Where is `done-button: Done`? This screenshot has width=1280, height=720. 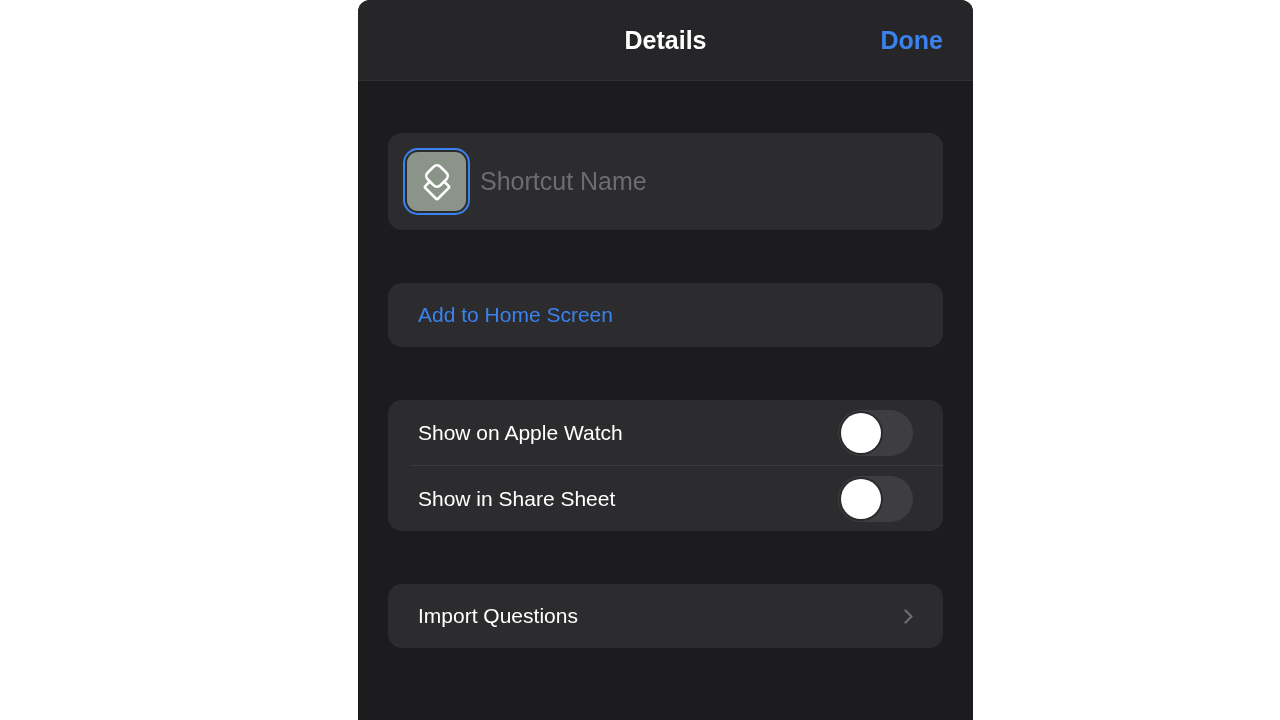 done-button: Done is located at coordinates (911, 40).